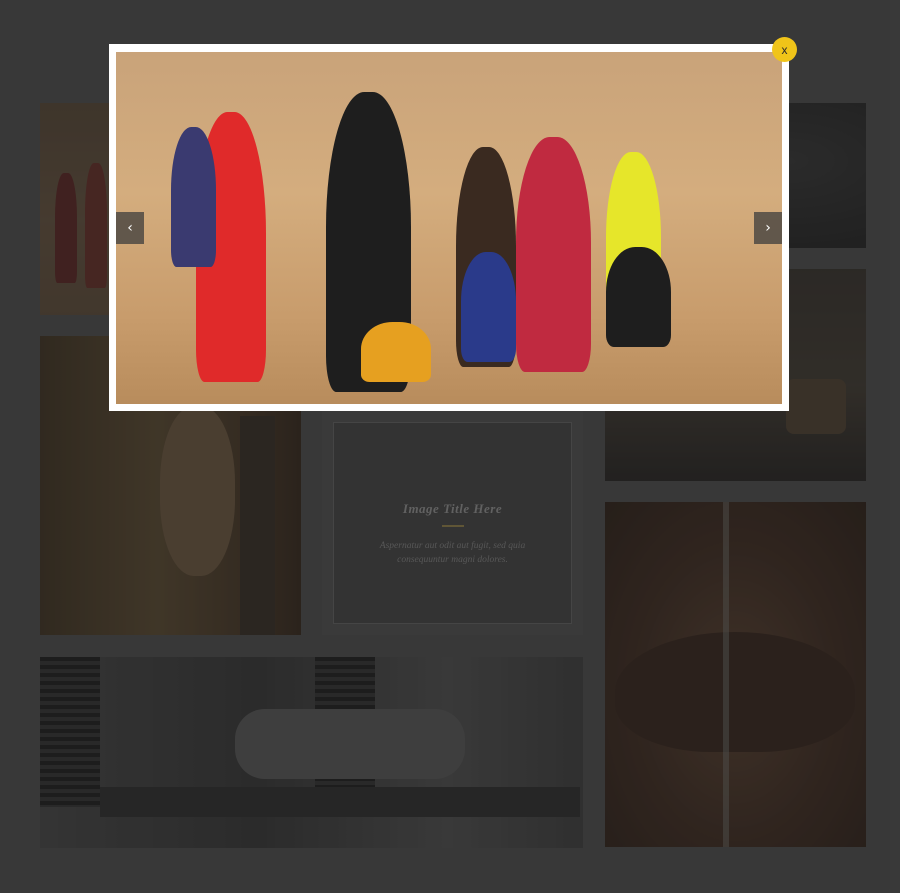 The height and width of the screenshot is (893, 900). I want to click on close-label: x, so click(784, 49).